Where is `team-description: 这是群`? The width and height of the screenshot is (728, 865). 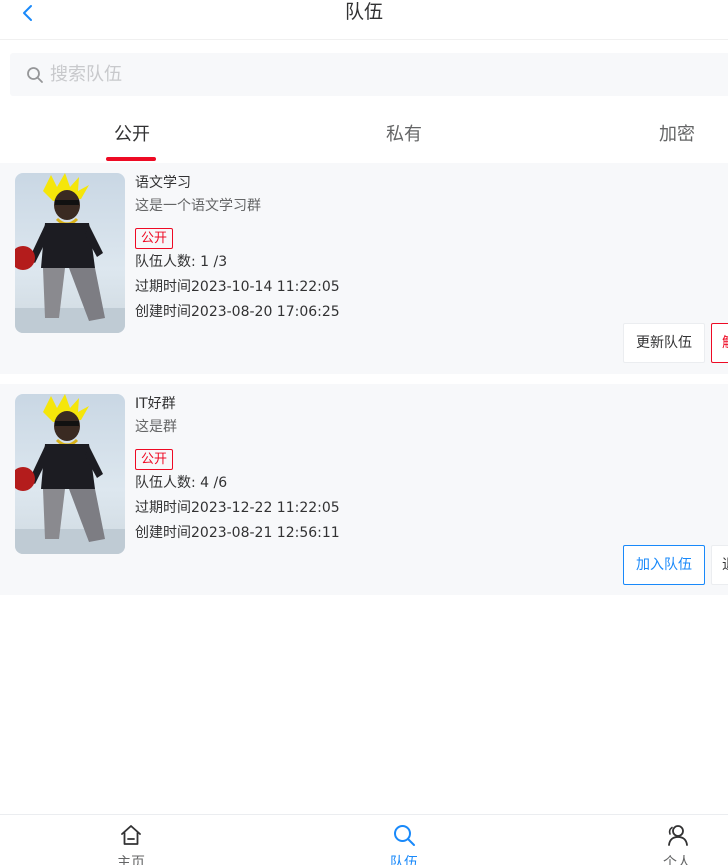
team-description: 这是群 is located at coordinates (156, 427).